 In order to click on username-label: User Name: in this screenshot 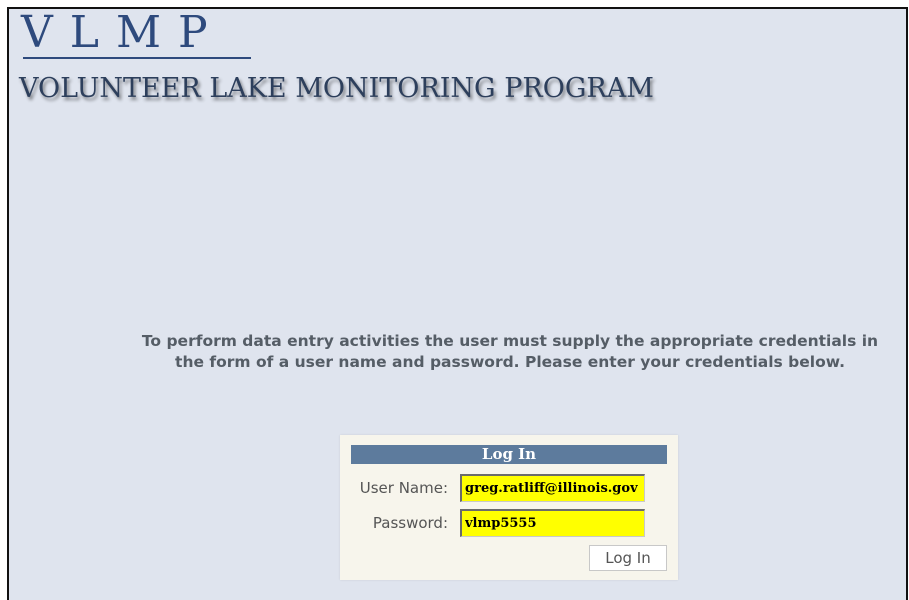, I will do `click(403, 488)`.